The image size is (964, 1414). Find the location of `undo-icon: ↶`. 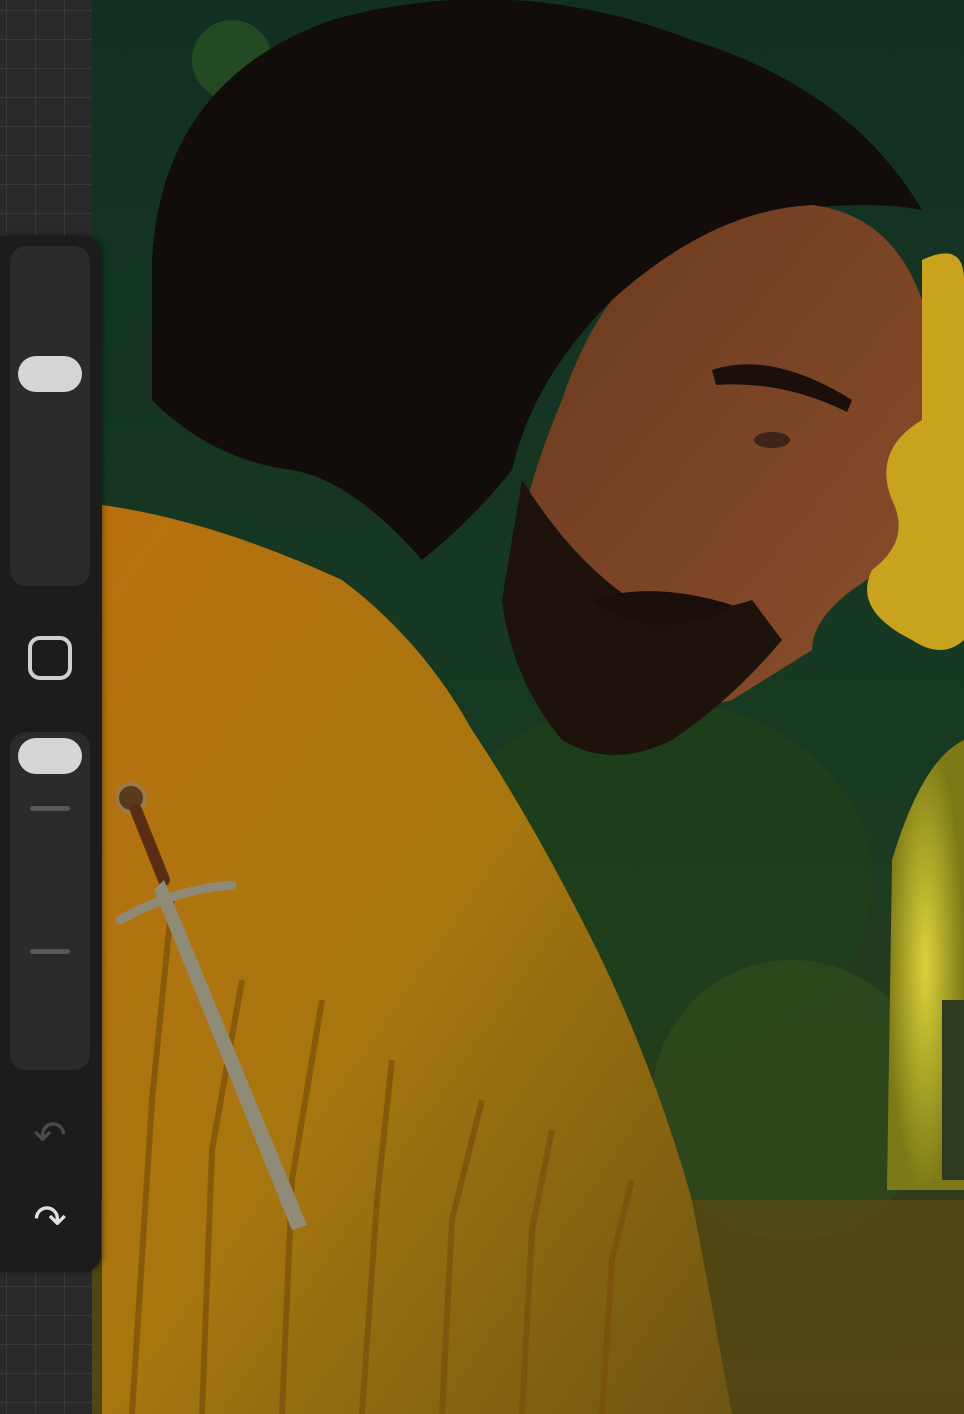

undo-icon: ↶ is located at coordinates (50, 1136).